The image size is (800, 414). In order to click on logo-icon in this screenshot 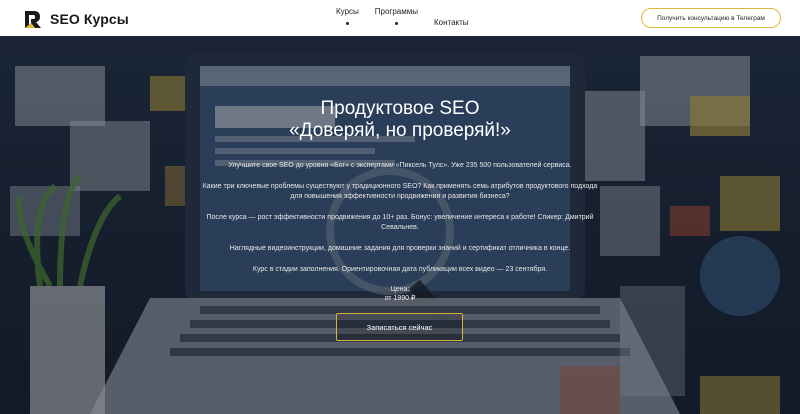, I will do `click(33, 19)`.